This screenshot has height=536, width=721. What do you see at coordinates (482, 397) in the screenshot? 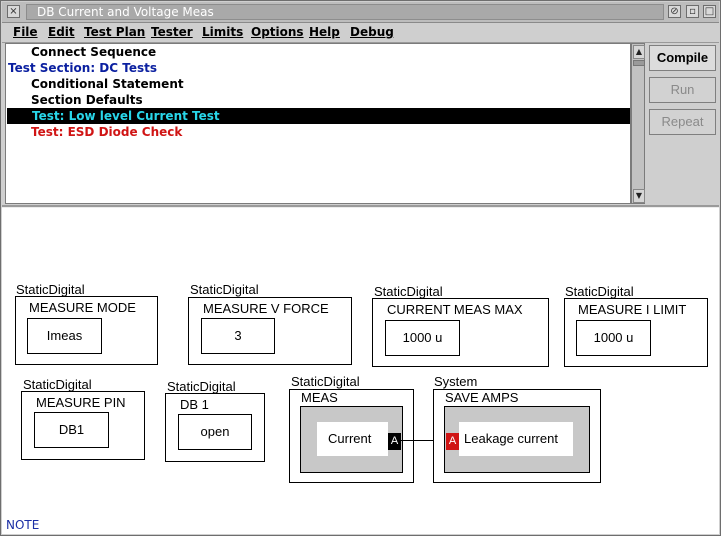
I see `block-title: SAVE AMPS` at bounding box center [482, 397].